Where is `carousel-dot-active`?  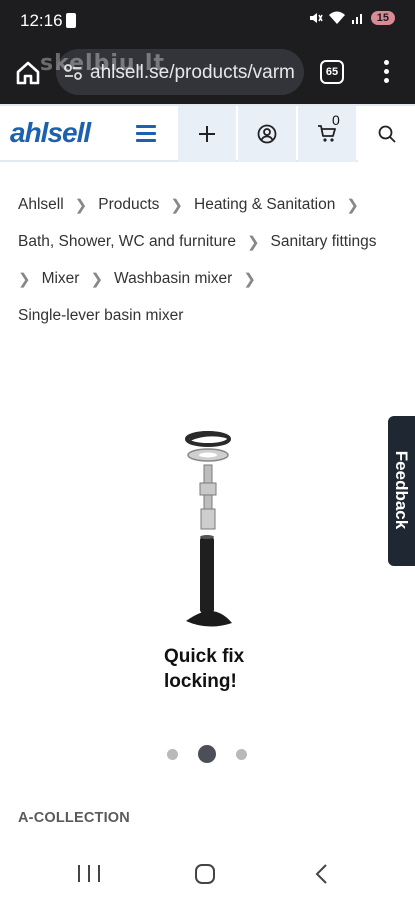
carousel-dot-active is located at coordinates (207, 754).